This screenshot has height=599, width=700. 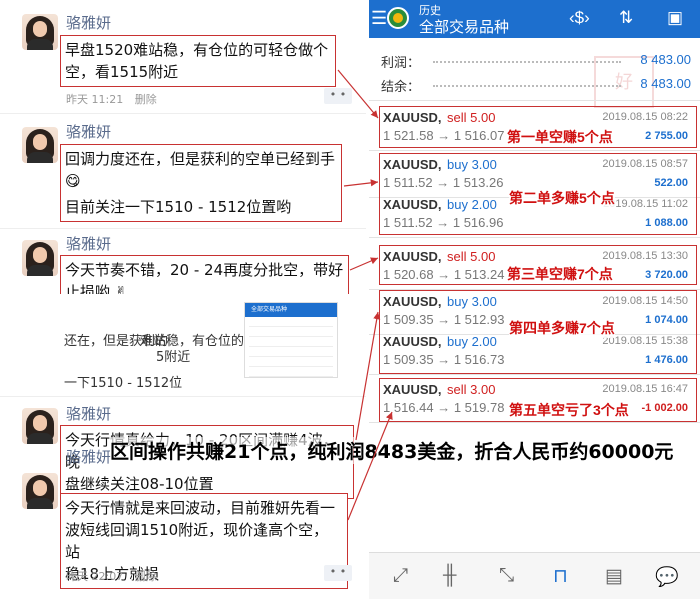 What do you see at coordinates (401, 86) in the screenshot?
I see `balance-label: 结余：` at bounding box center [401, 86].